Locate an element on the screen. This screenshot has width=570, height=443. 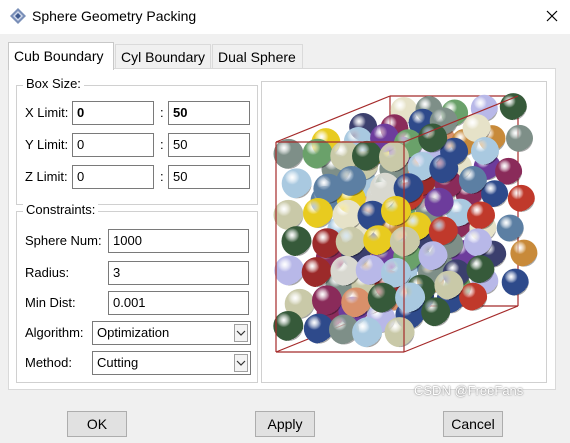
x-limit-label: X Limit: is located at coordinates (47, 112).